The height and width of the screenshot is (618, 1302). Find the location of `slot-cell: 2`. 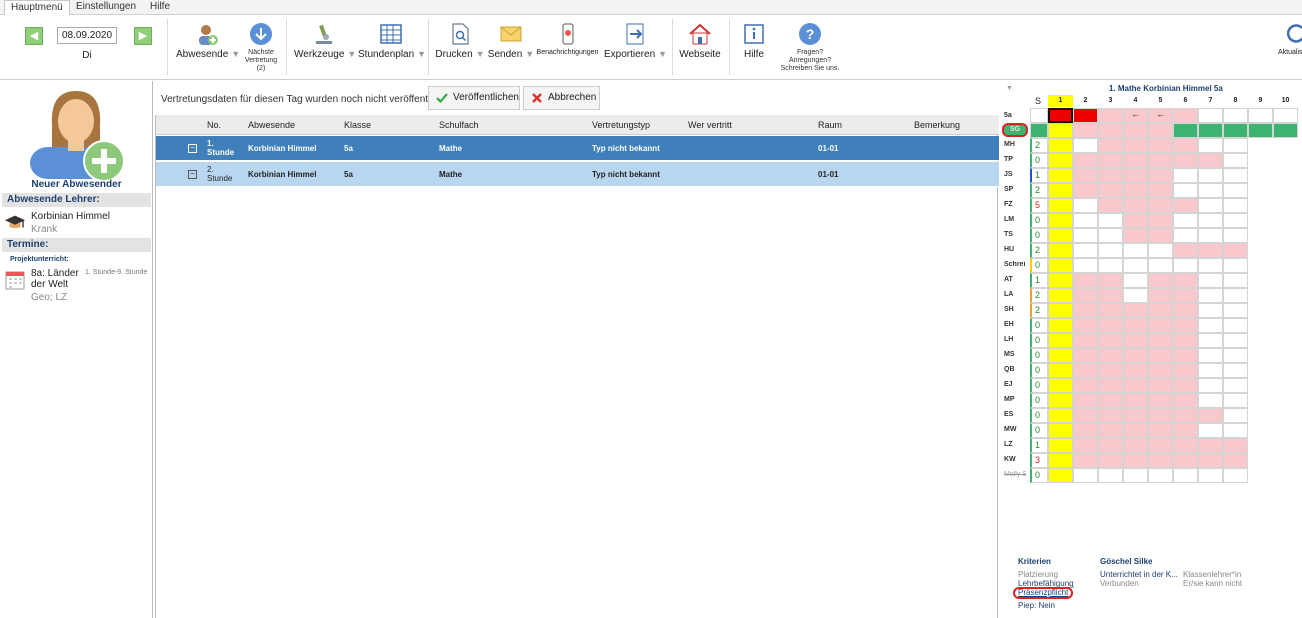

slot-cell: 2 is located at coordinates (1039, 145).